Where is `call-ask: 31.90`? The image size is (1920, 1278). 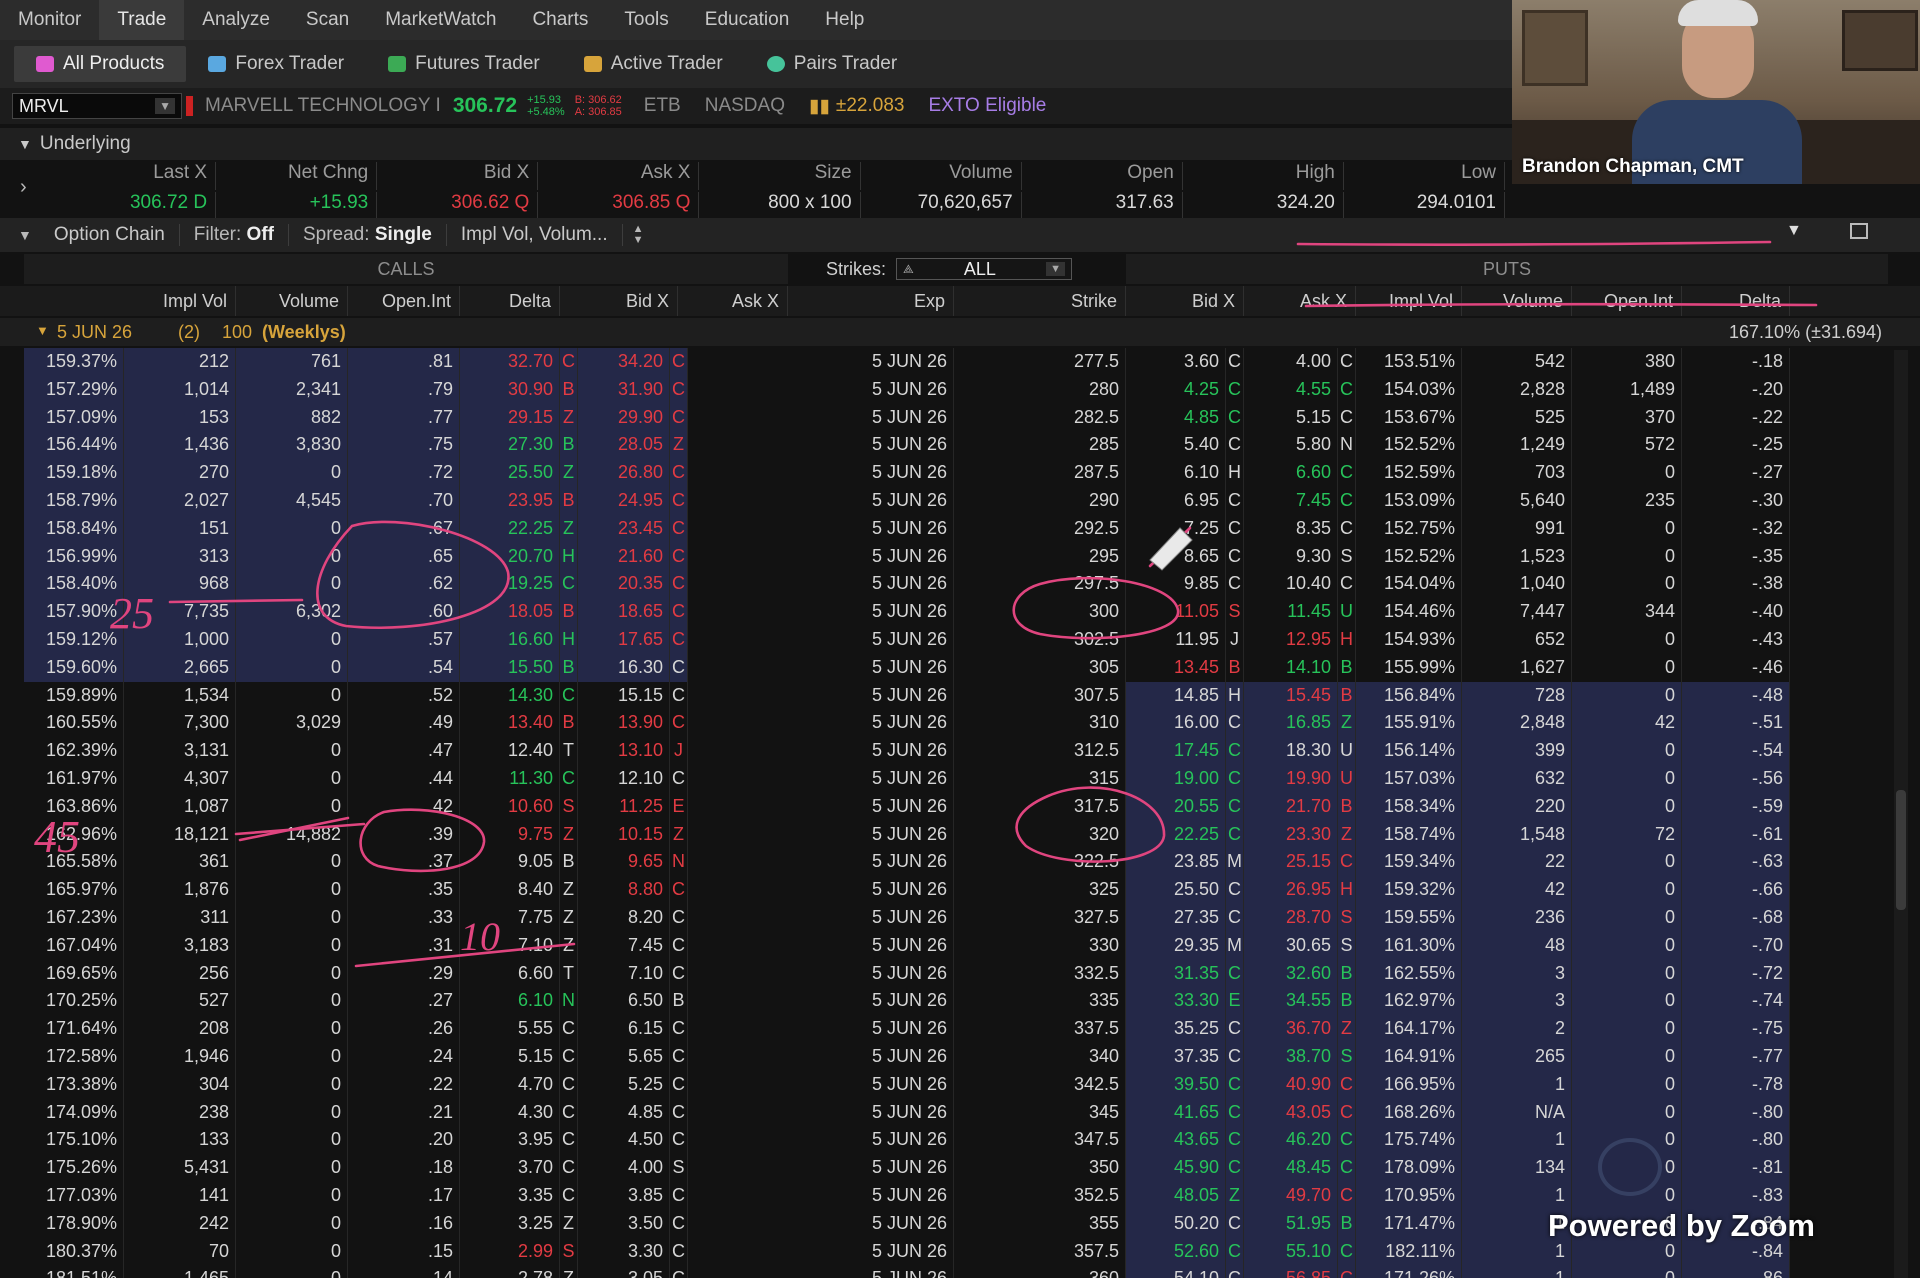 call-ask: 31.90 is located at coordinates (624, 389).